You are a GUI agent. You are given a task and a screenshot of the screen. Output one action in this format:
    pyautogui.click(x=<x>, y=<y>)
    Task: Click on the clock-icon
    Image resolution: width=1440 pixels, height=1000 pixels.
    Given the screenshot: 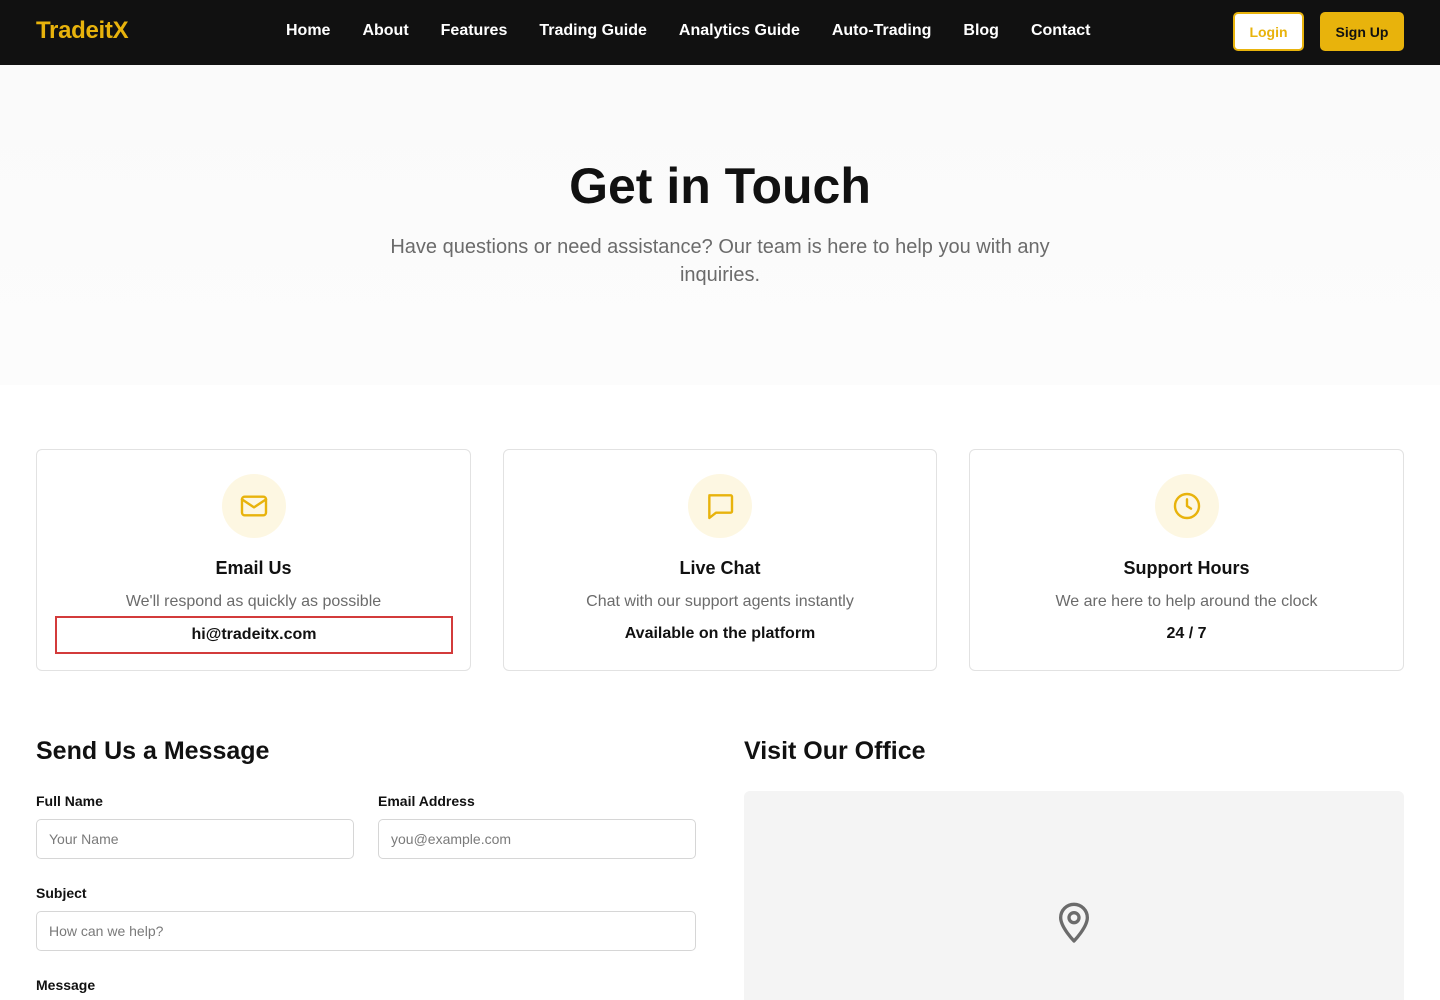 What is the action you would take?
    pyautogui.click(x=1186, y=506)
    